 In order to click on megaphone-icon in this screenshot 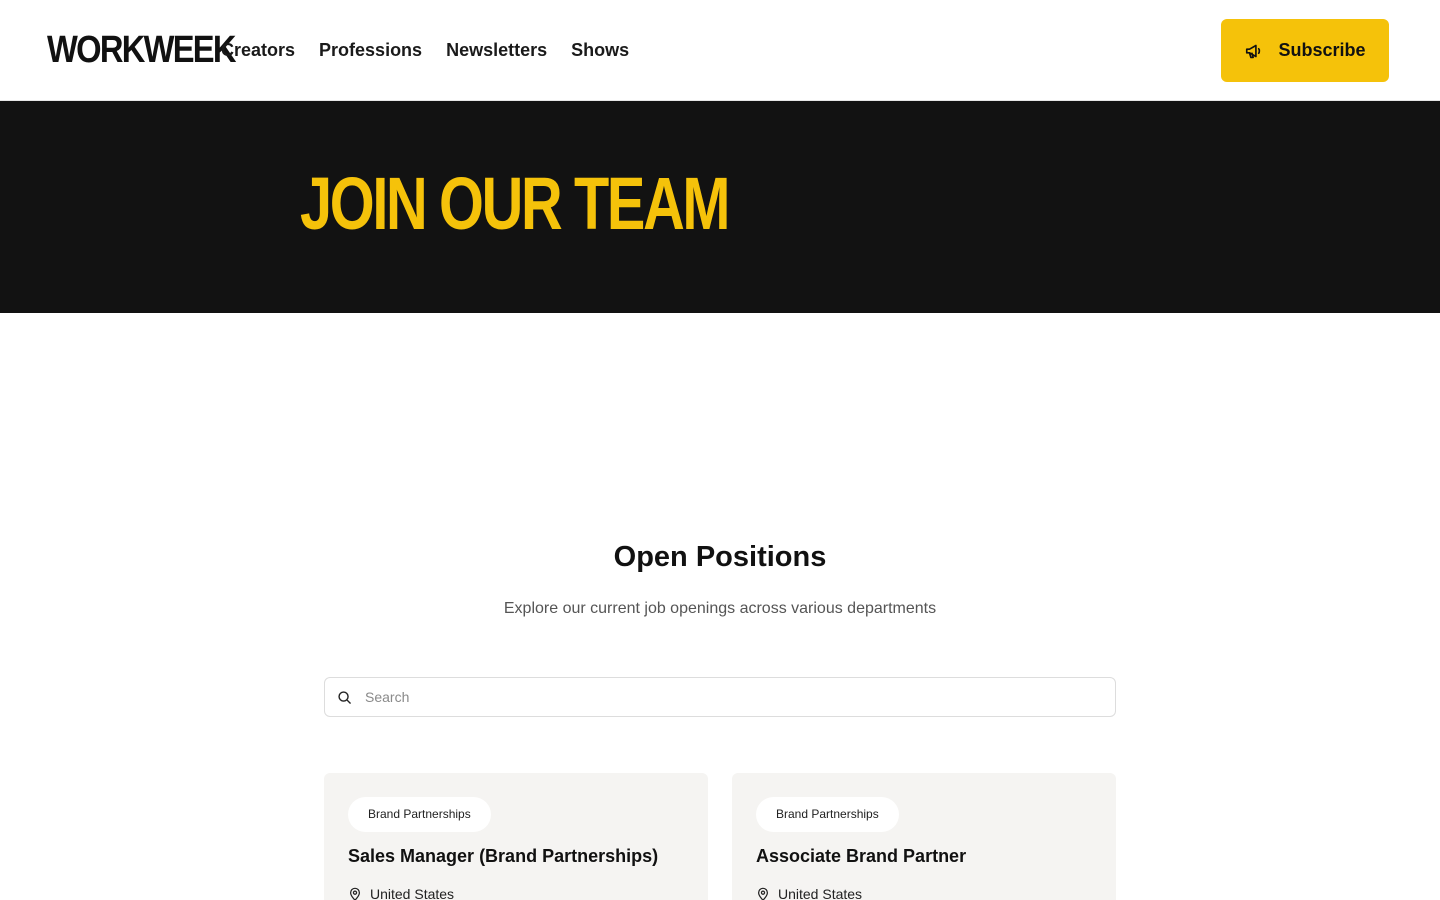, I will do `click(1255, 51)`.